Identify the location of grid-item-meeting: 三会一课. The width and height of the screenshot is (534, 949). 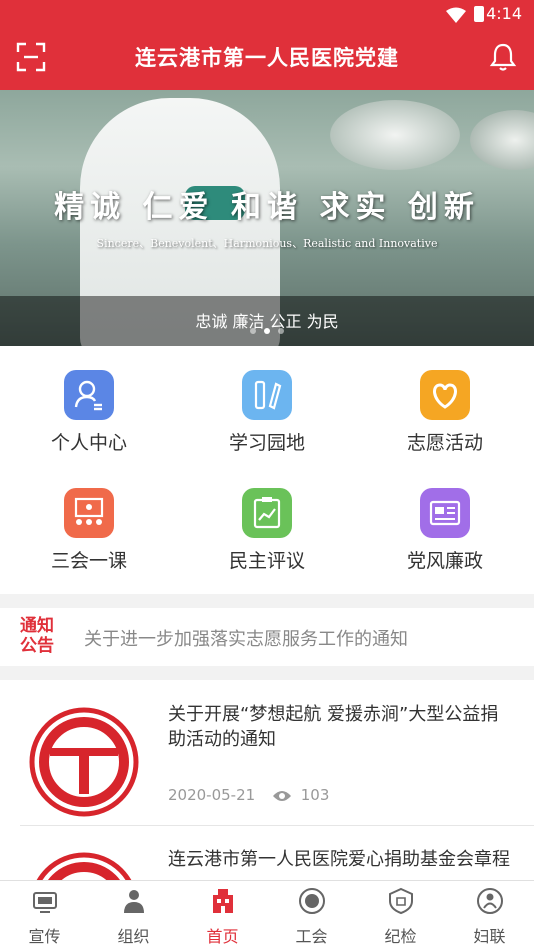
(89, 523).